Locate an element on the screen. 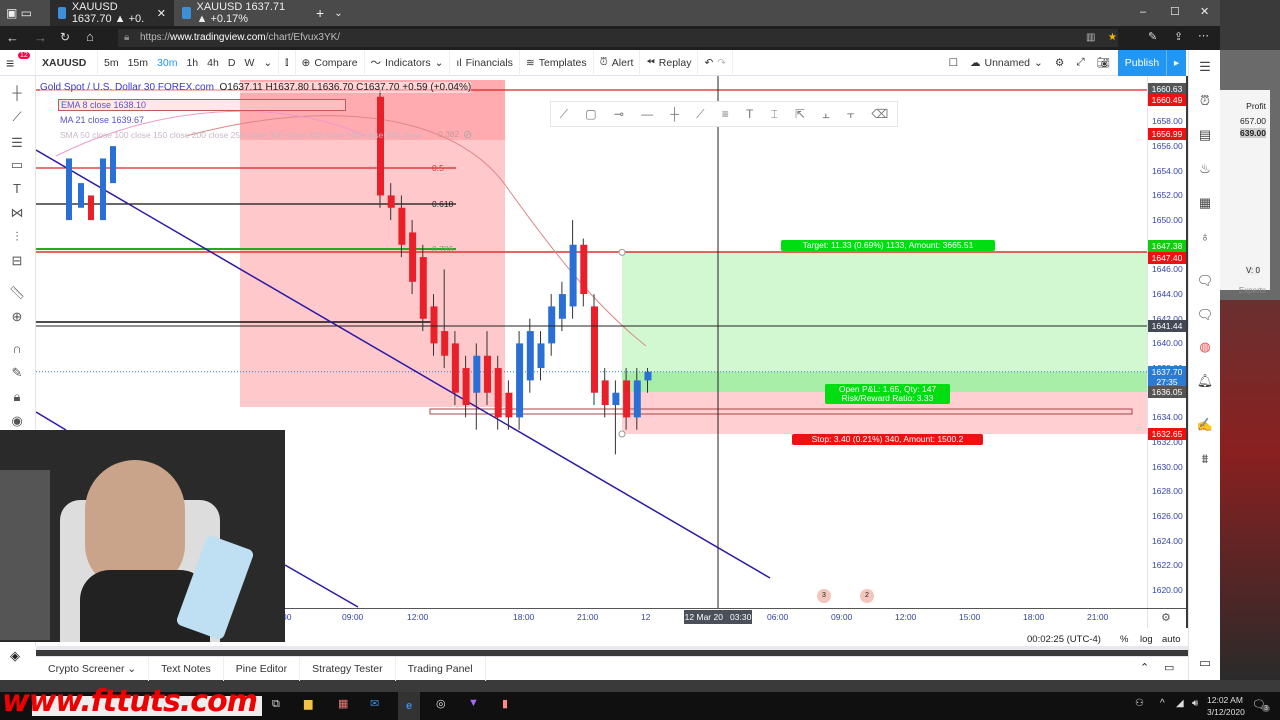  interval-30m: 30m is located at coordinates (167, 63).